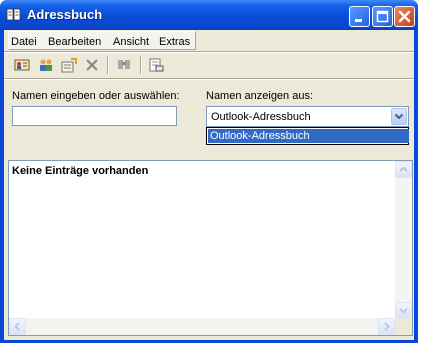  Describe the element at coordinates (13, 14) in the screenshot. I see `address-book-icon` at that location.